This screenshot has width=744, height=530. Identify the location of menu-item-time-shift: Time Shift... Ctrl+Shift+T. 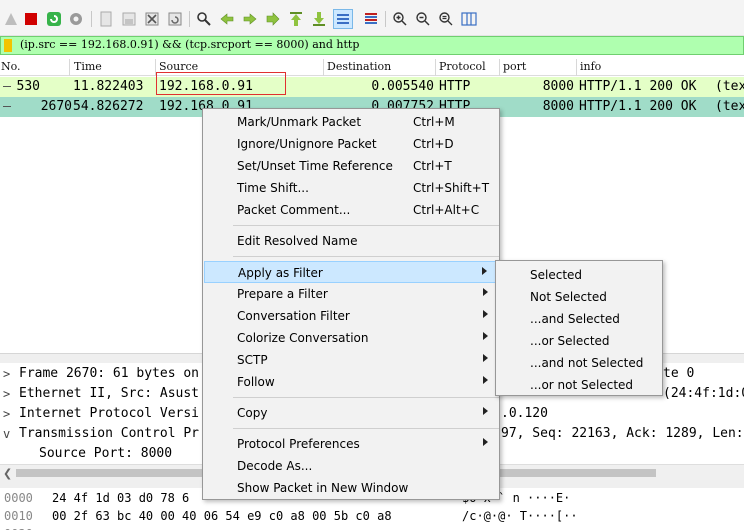
(351, 188).